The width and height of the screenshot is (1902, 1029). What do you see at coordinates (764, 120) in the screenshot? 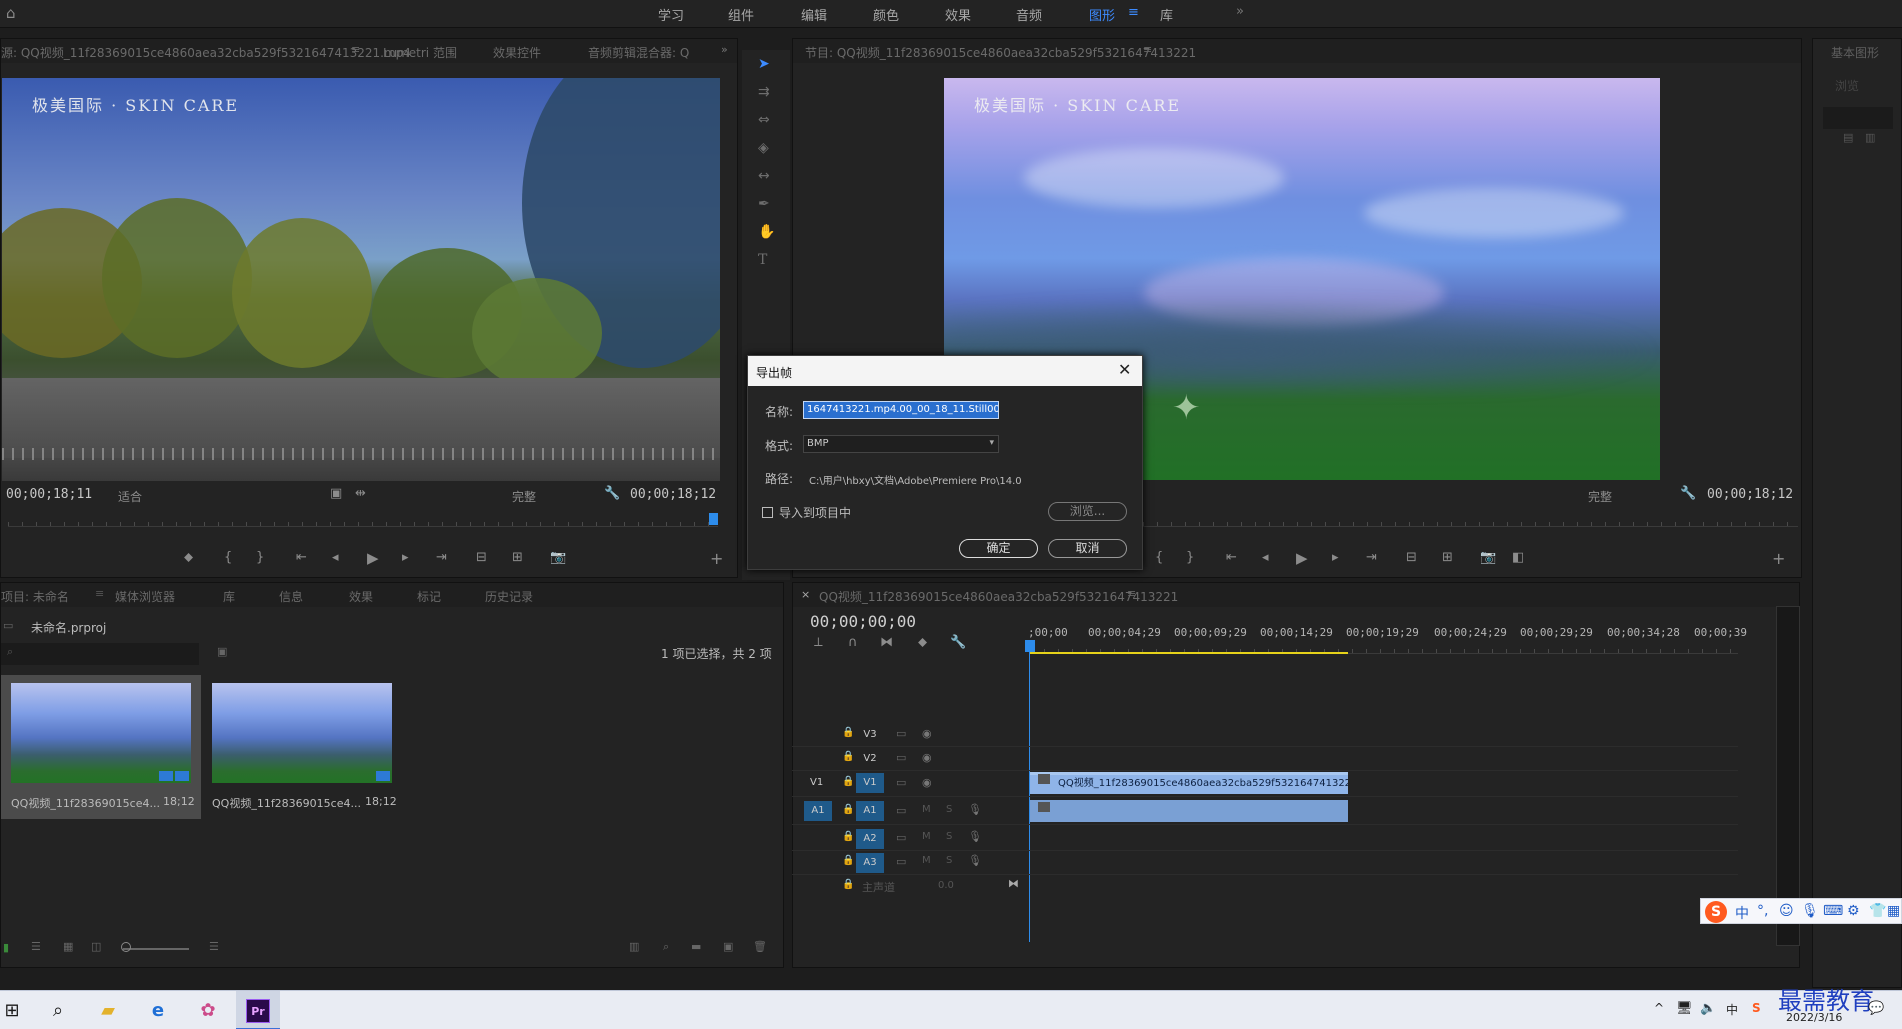
I see `ripple-edit-icon: ⇔` at bounding box center [764, 120].